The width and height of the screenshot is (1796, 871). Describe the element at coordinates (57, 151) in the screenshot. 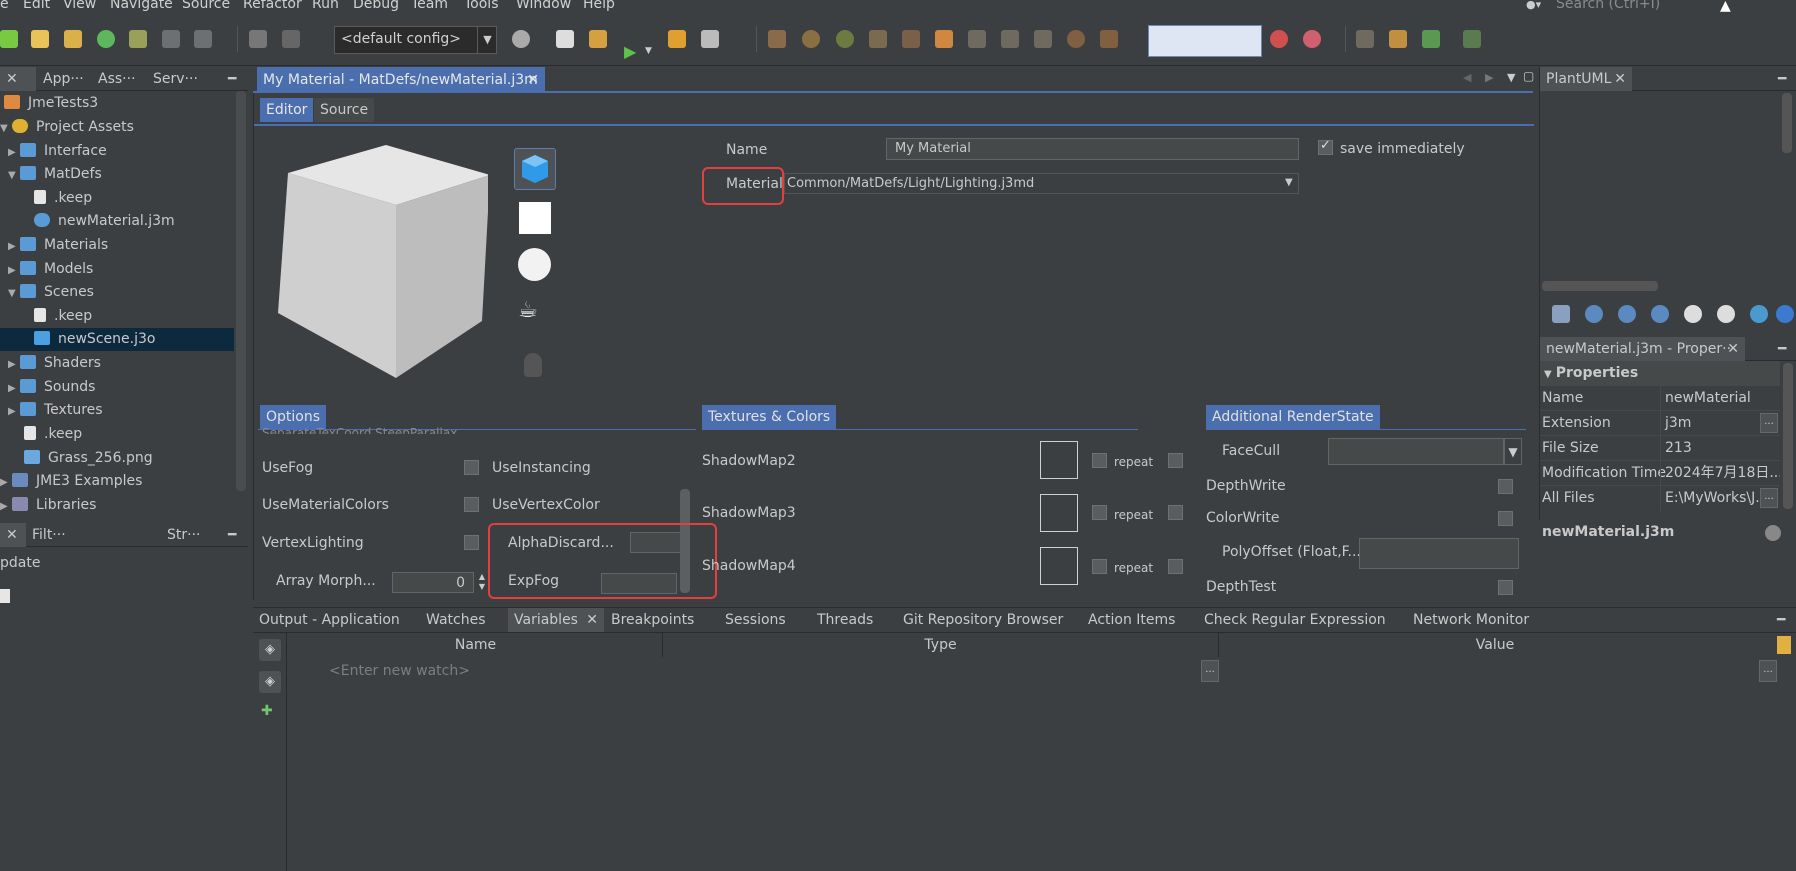

I see `tree-item-interface: ▶ Interface` at that location.